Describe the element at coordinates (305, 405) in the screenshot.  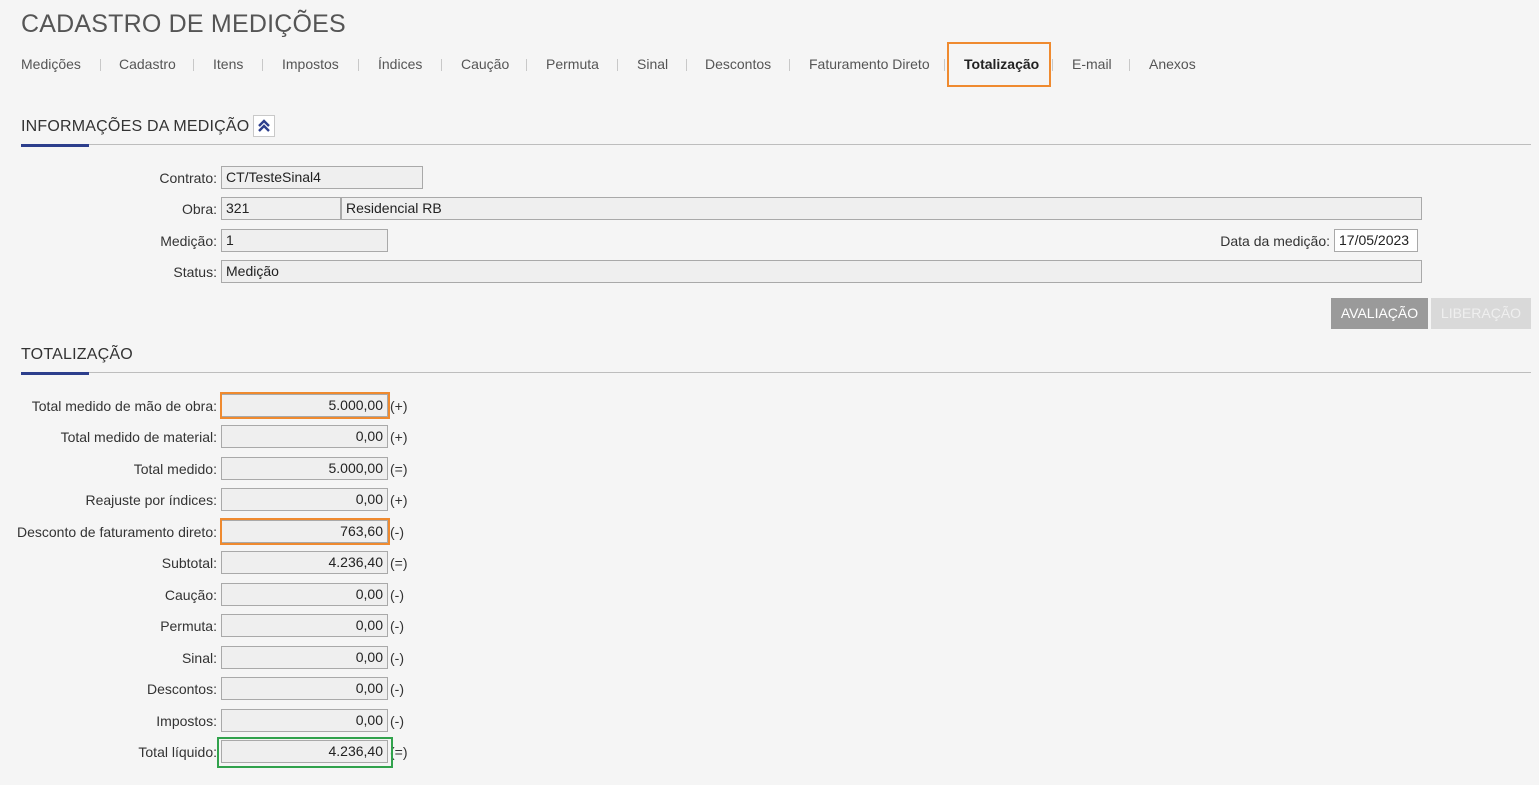
I see `mao-obra-highlight-box` at that location.